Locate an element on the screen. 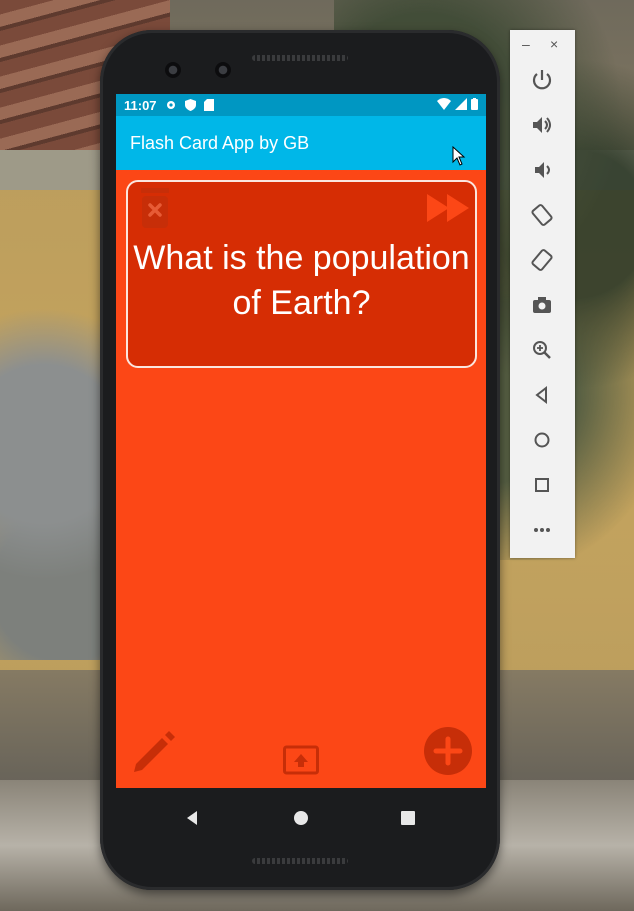 This screenshot has width=634, height=911. minimize-button: – is located at coordinates (526, 44).